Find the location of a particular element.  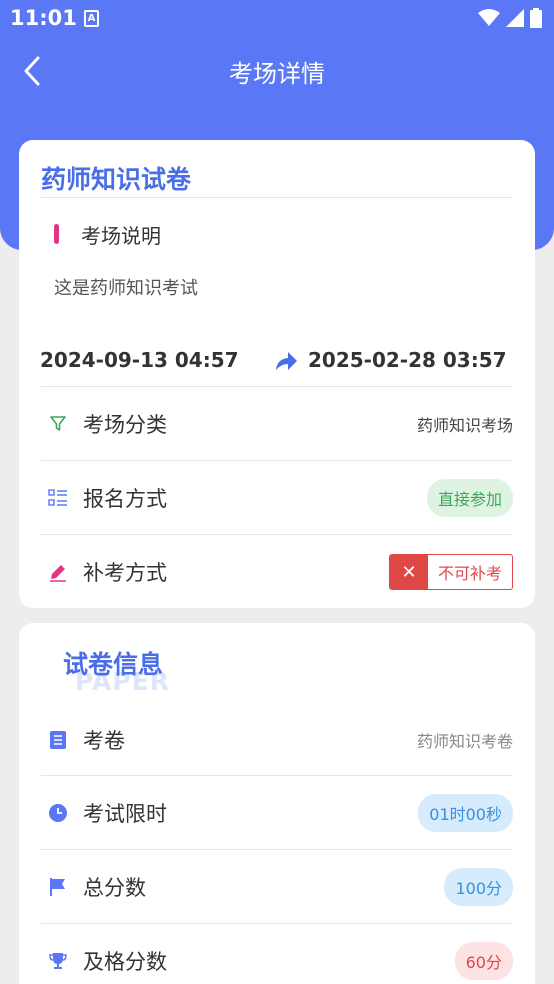

filter-icon is located at coordinates (58, 424).